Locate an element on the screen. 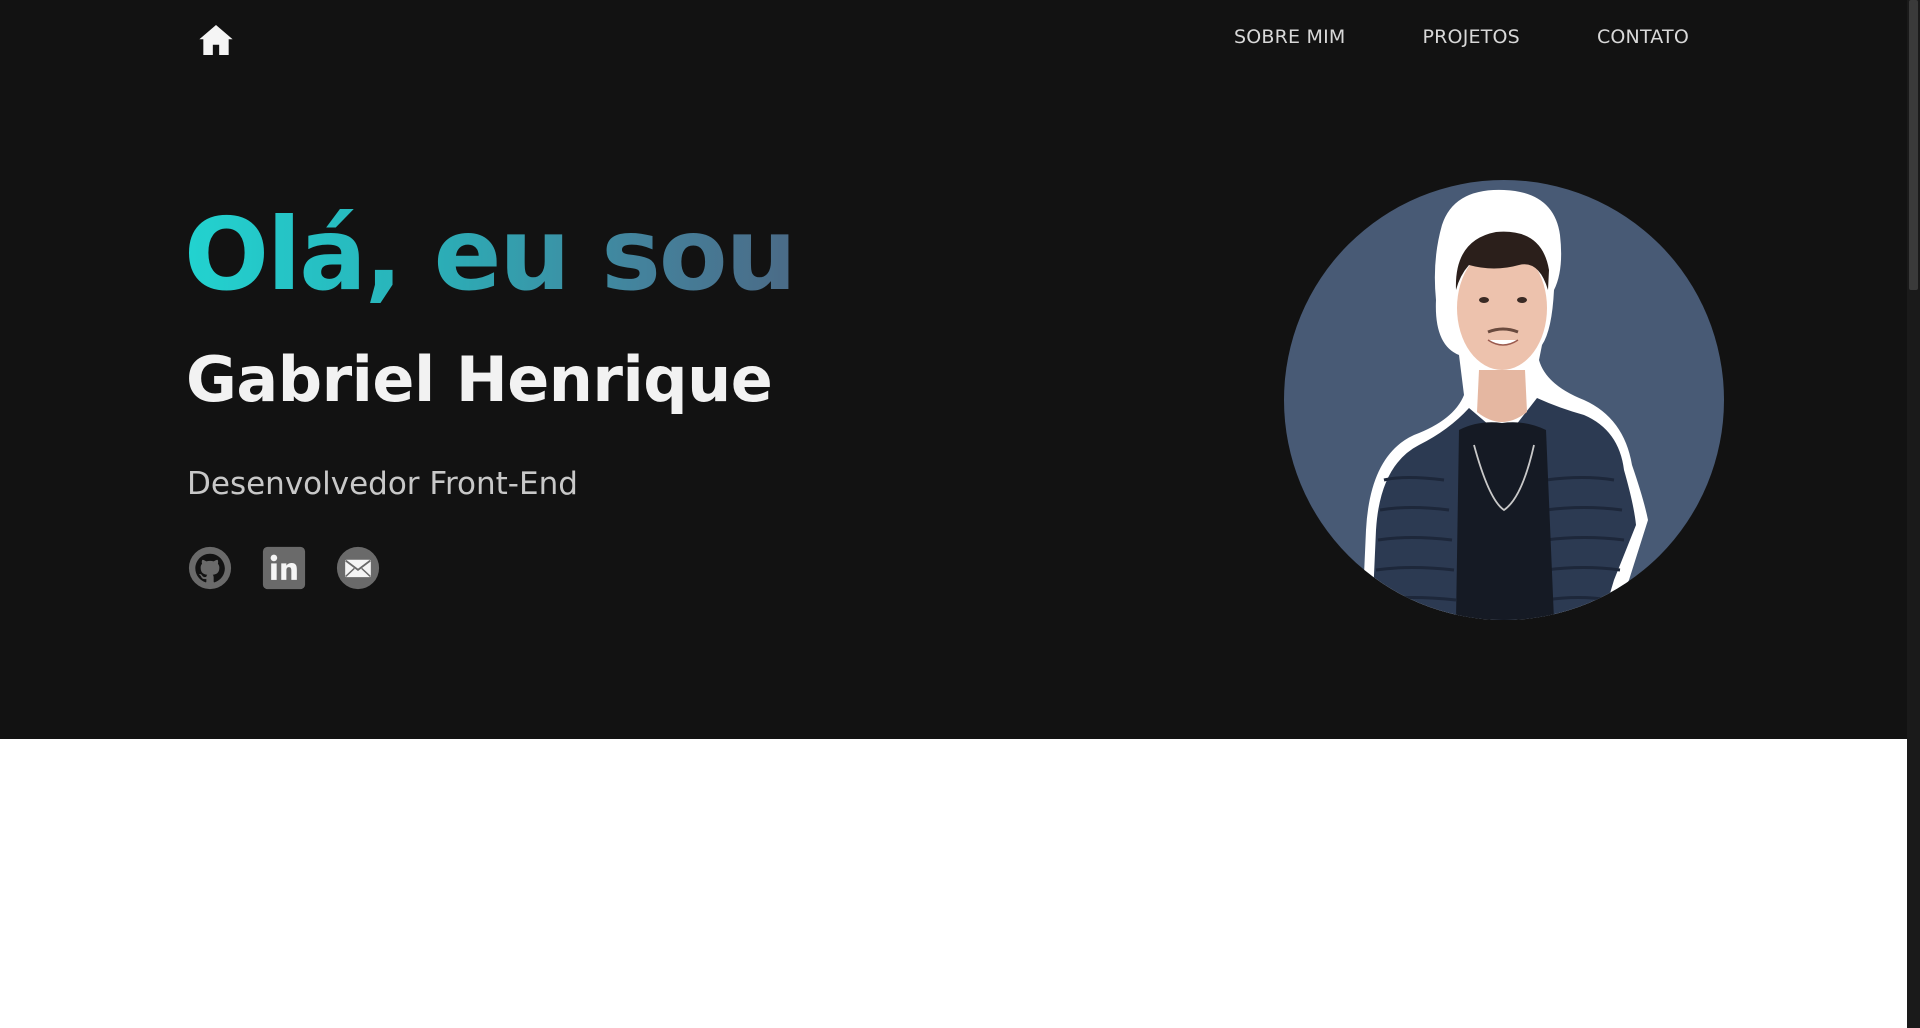 The image size is (1920, 1028). home-button is located at coordinates (216, 40).